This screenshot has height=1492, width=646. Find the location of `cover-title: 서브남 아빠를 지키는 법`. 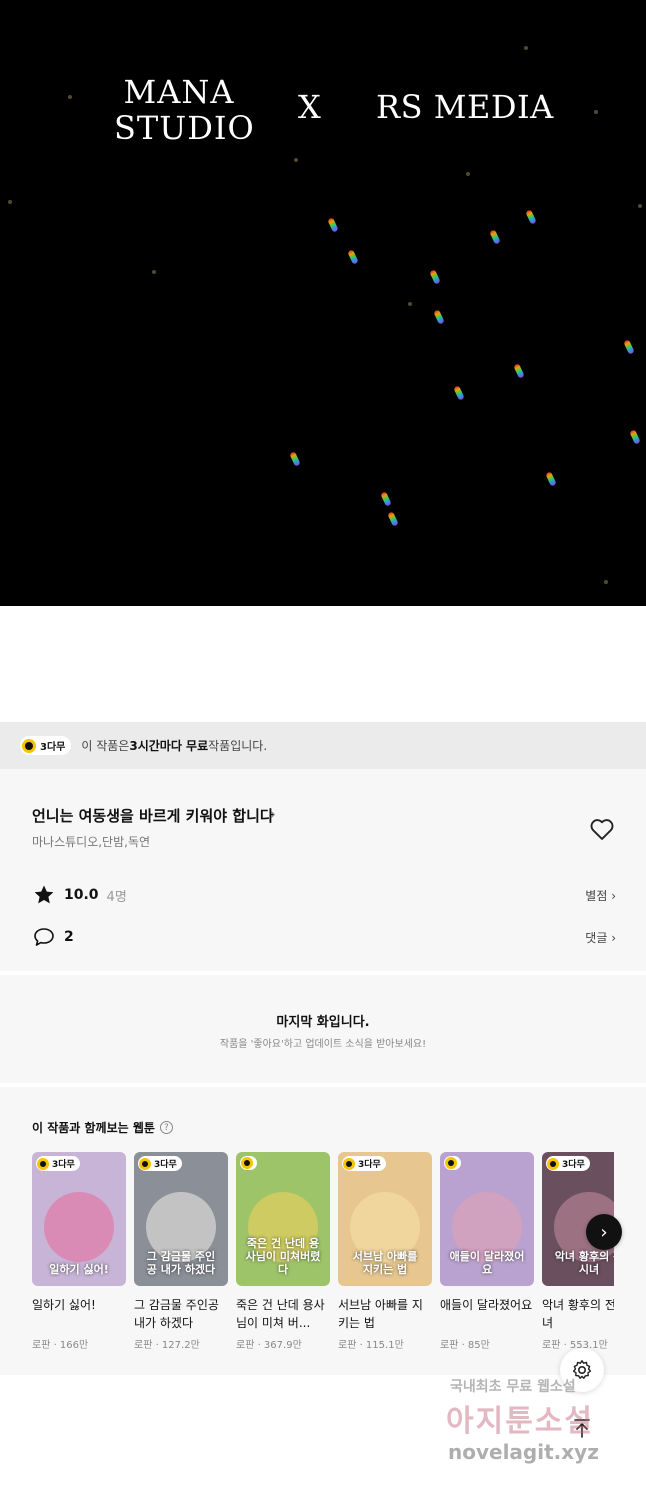

cover-title: 서브남 아빠를 지키는 법 is located at coordinates (385, 1263).